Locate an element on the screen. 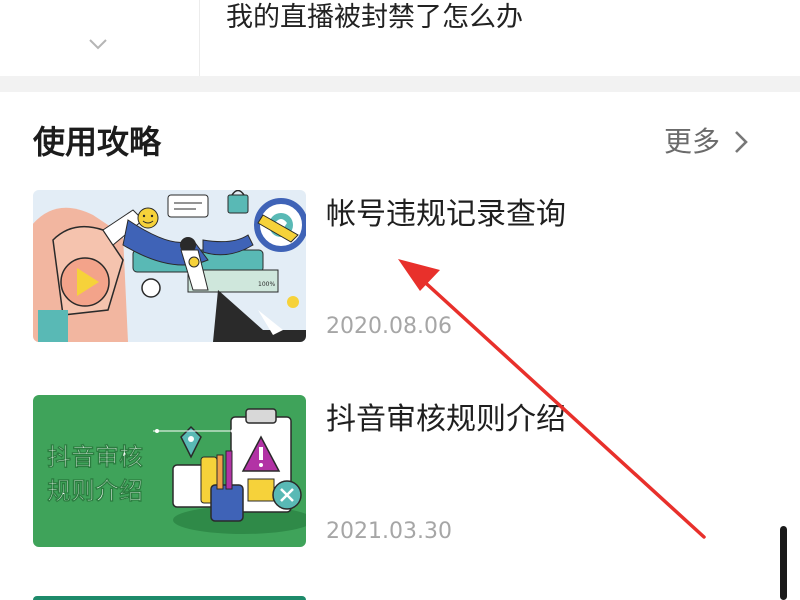  thumb-text-line2: 规则介绍 is located at coordinates (95, 491).